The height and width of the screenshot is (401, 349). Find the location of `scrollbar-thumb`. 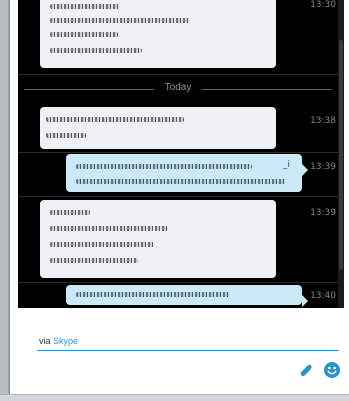

scrollbar-thumb is located at coordinates (341, 155).